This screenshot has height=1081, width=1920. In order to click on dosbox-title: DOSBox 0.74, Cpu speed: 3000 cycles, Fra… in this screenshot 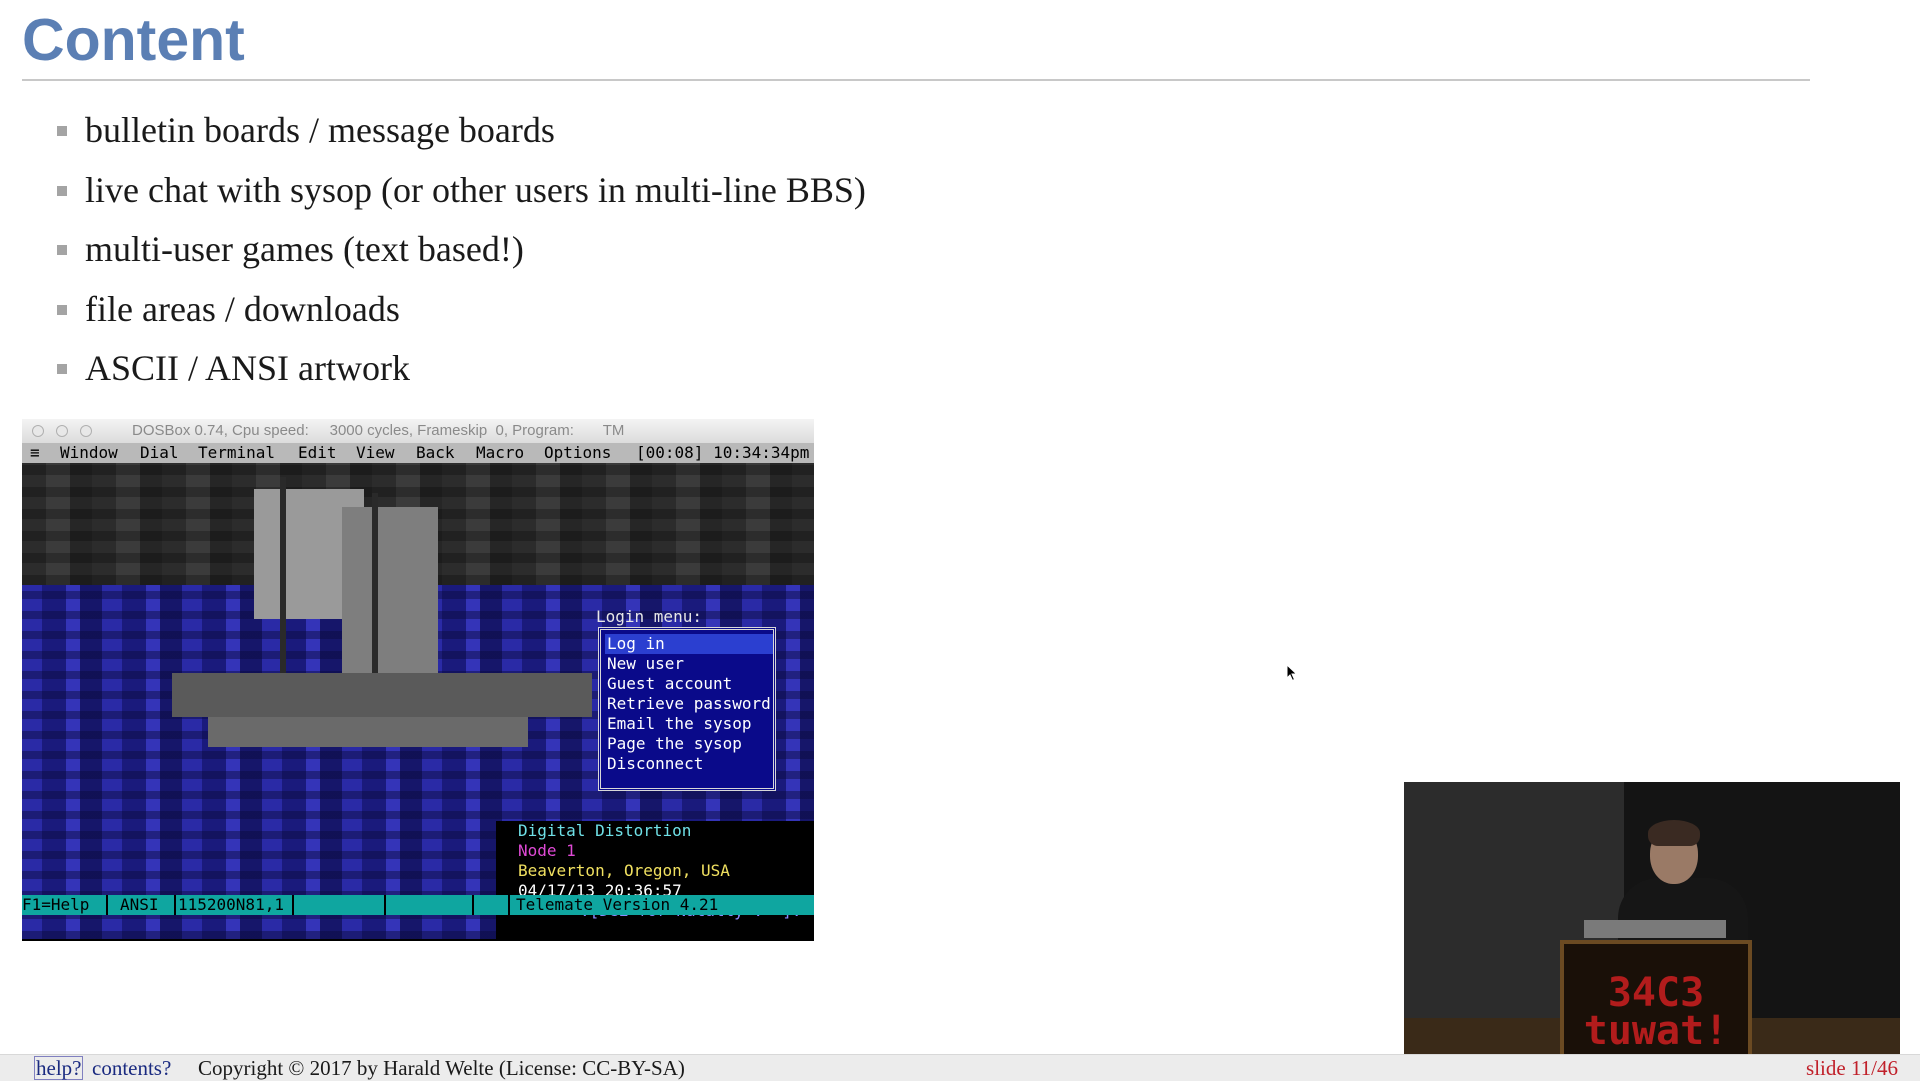, I will do `click(378, 430)`.